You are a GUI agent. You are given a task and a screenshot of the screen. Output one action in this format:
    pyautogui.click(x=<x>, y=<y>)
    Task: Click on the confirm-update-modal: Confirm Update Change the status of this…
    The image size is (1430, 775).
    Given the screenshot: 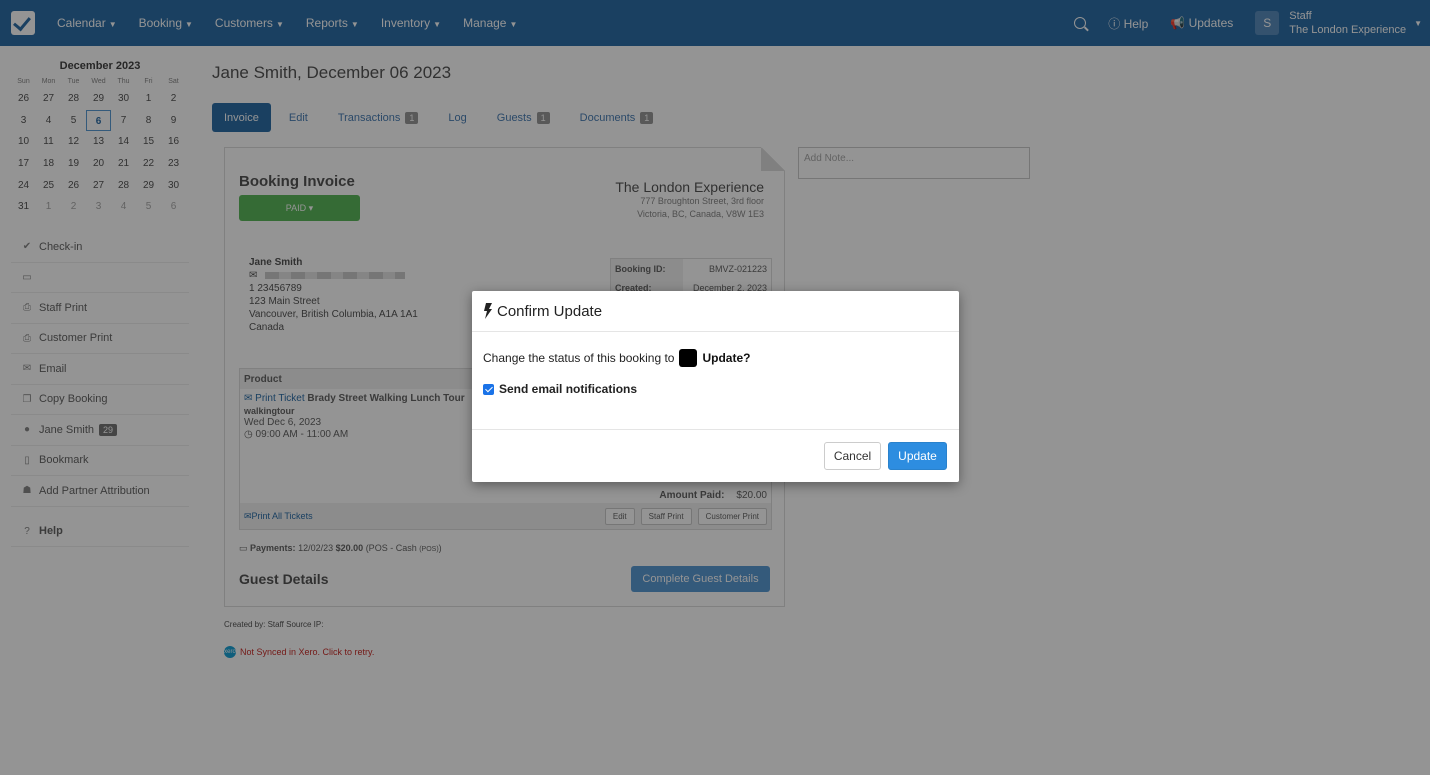 What is the action you would take?
    pyautogui.click(x=715, y=386)
    